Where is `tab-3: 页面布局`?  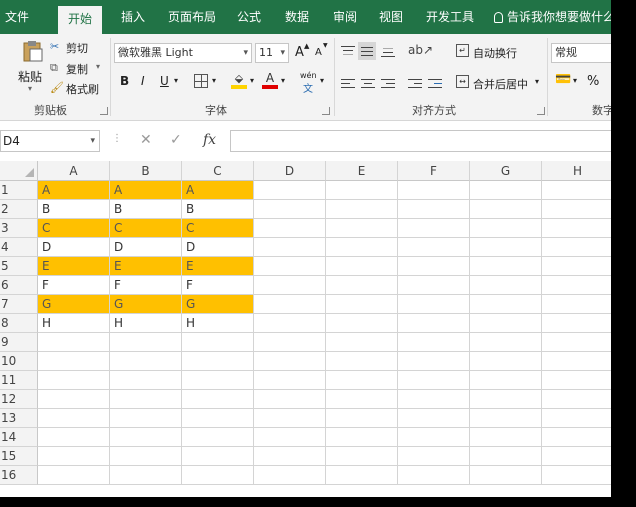
tab-3: 页面布局 is located at coordinates (192, 17).